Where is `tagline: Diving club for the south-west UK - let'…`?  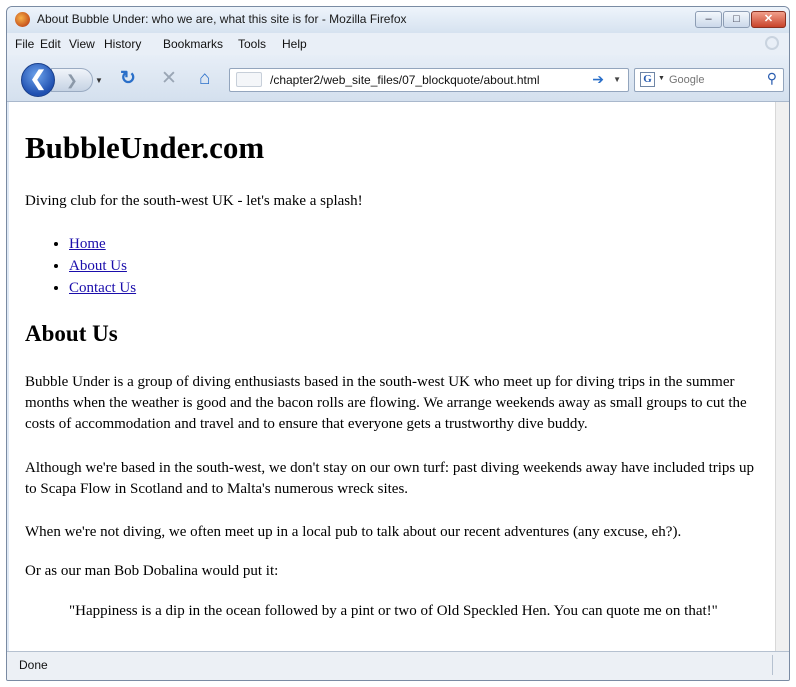 tagline: Diving club for the south-west UK - let'… is located at coordinates (194, 201).